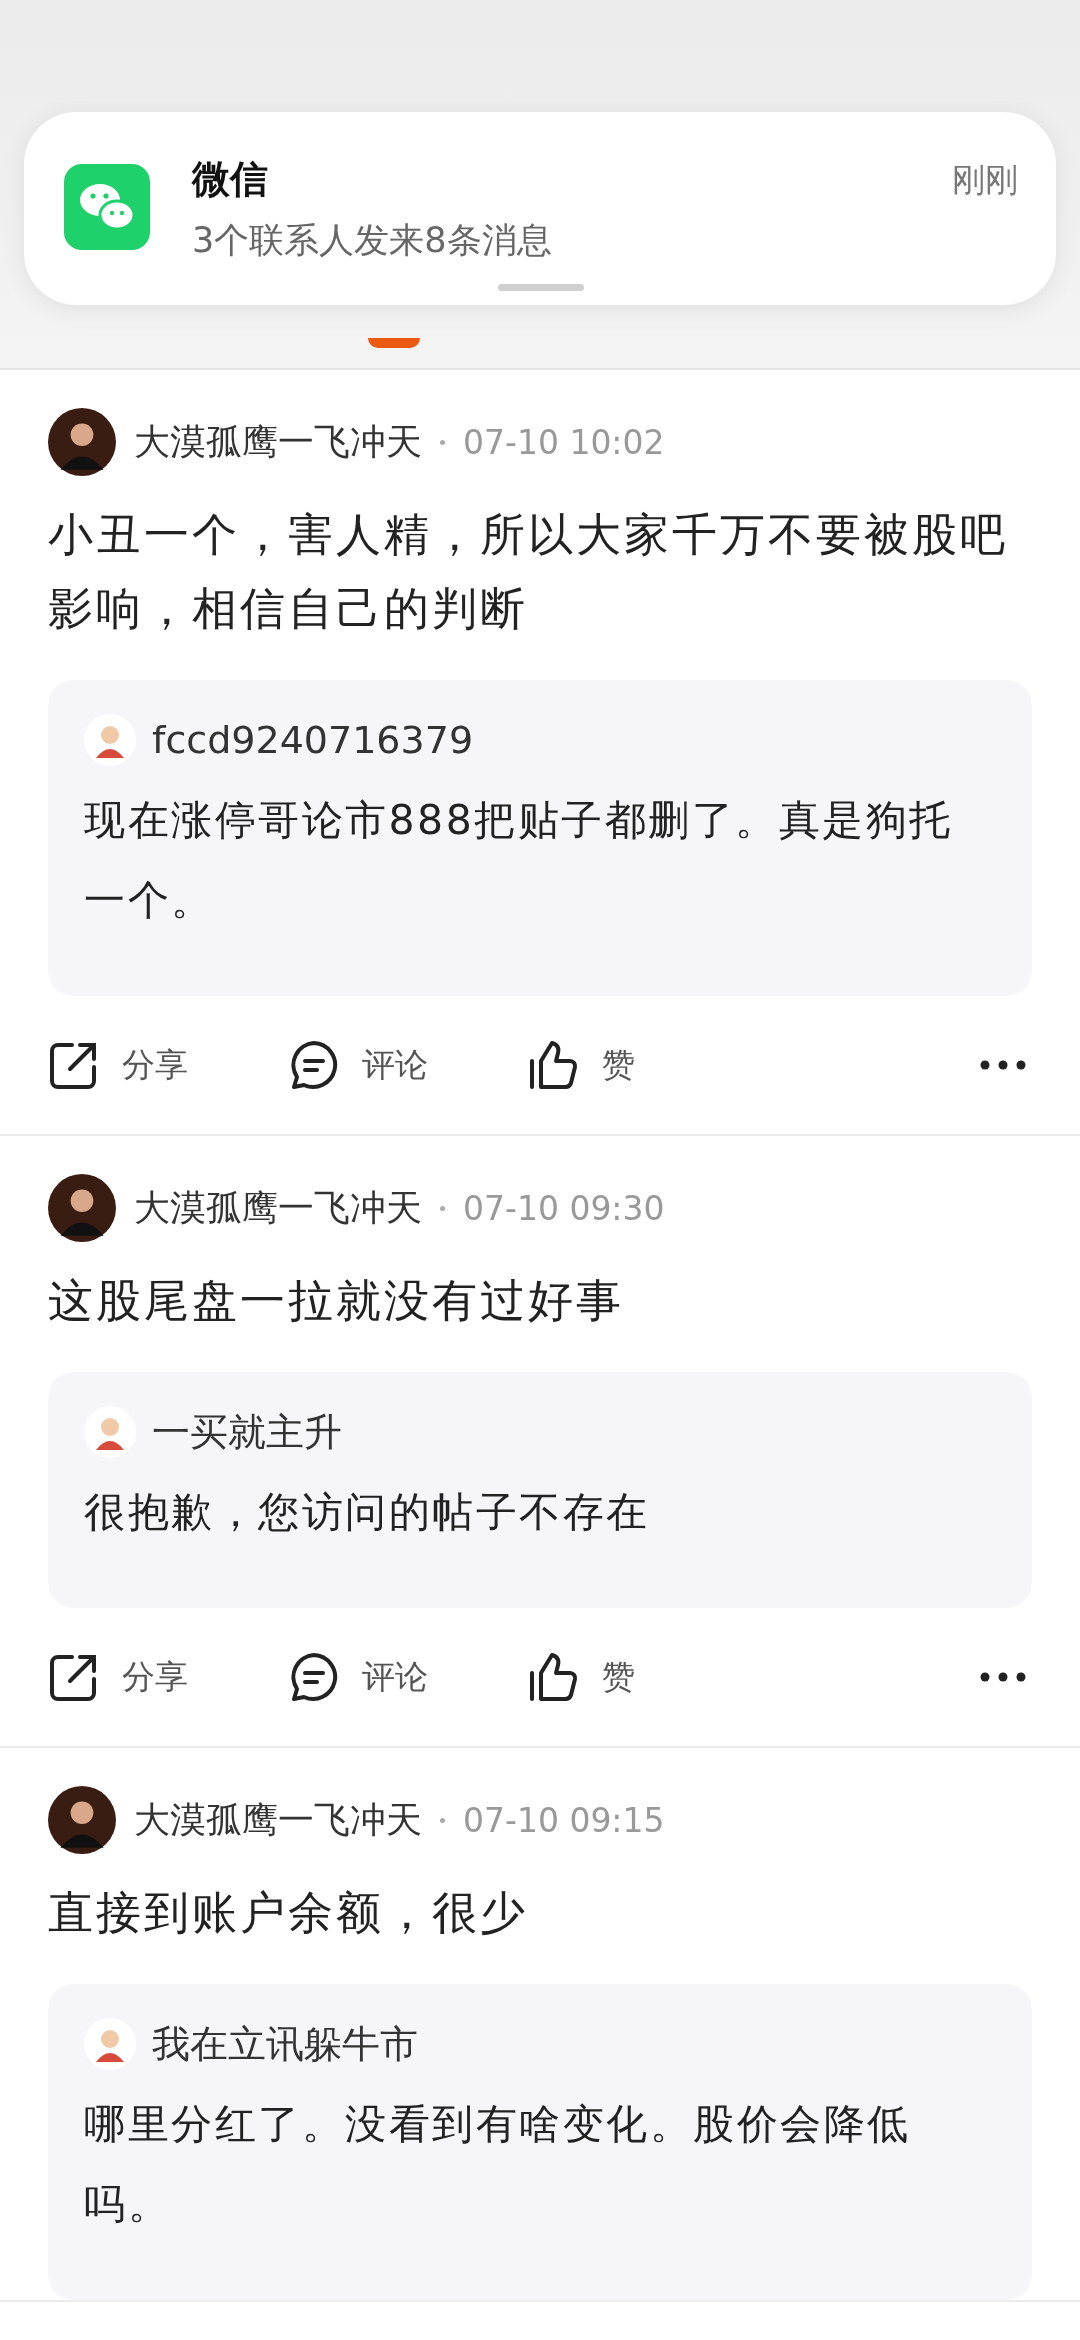 Image resolution: width=1080 pixels, height=2340 pixels. What do you see at coordinates (519, 860) in the screenshot?
I see `quoted-text: 现在涨停哥论市888把贴子都删了。真是狗托一个。` at bounding box center [519, 860].